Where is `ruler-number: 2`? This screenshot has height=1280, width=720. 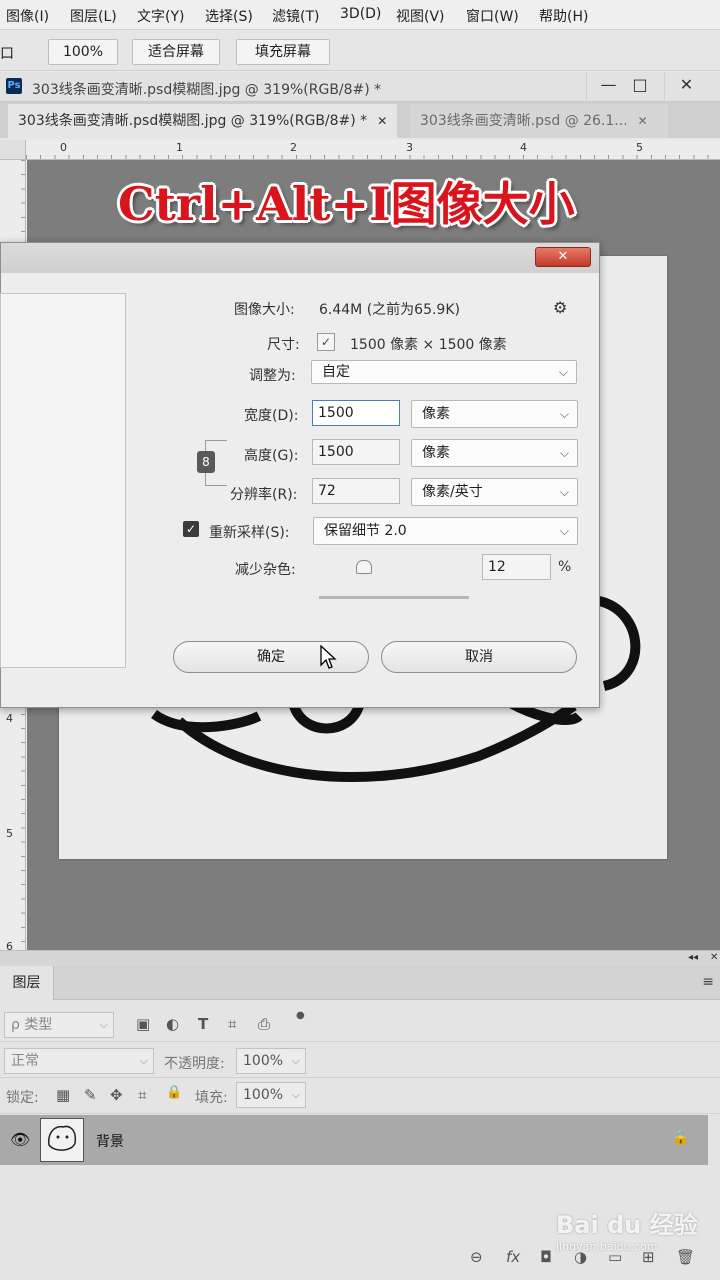
ruler-number: 2 is located at coordinates (293, 147).